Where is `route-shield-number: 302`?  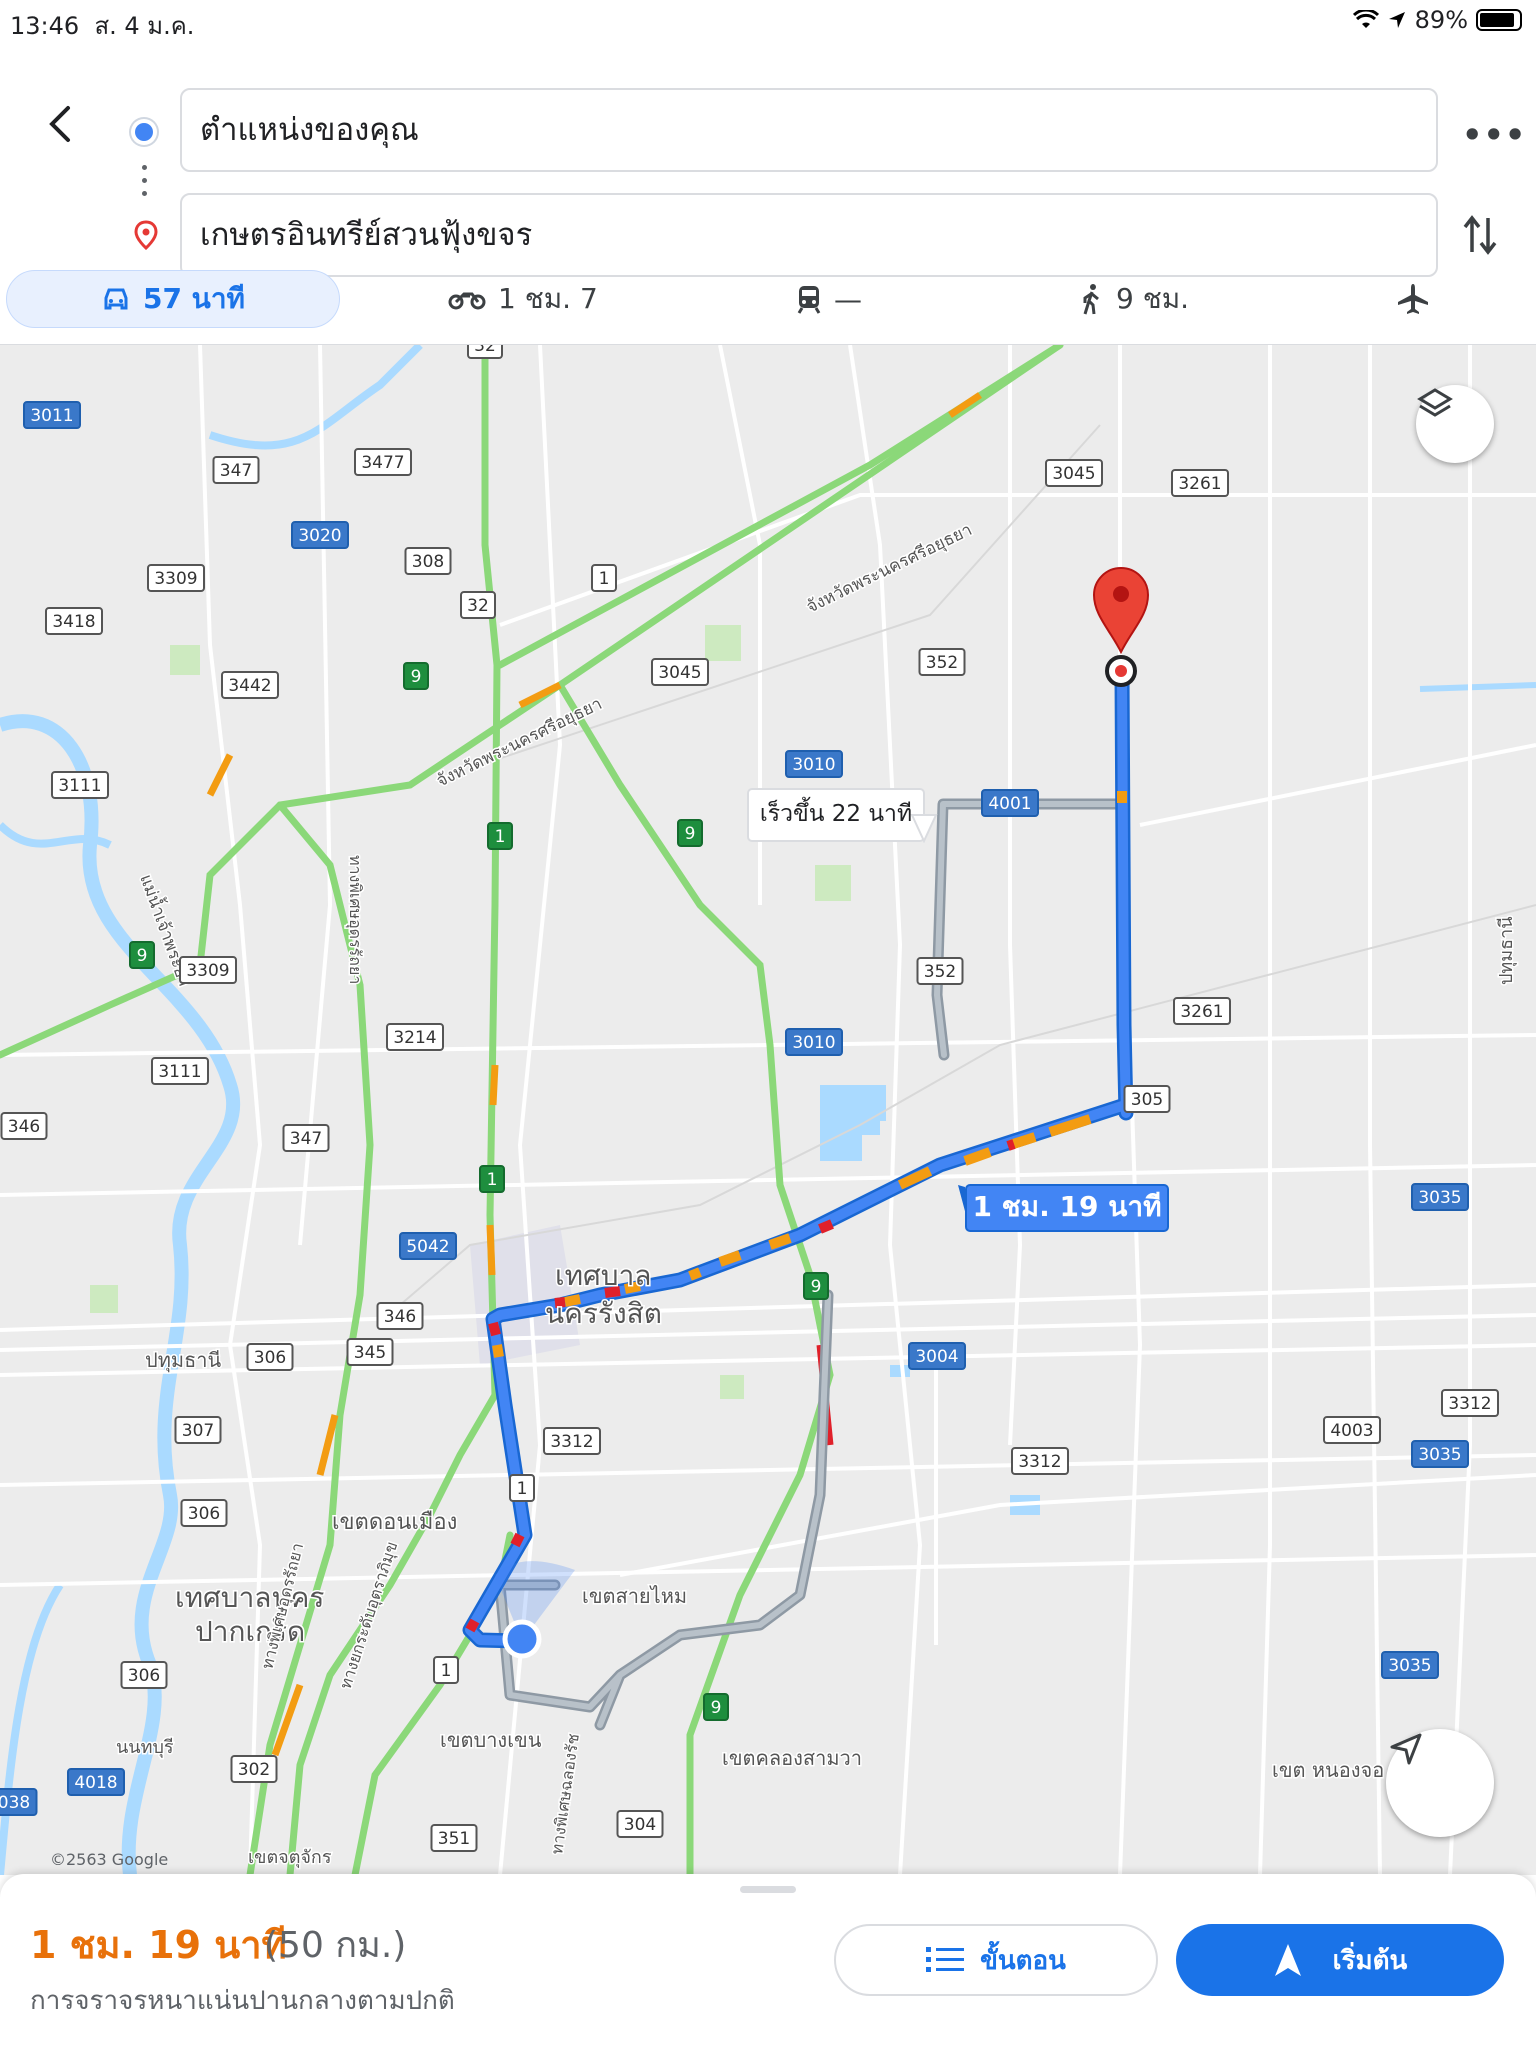 route-shield-number: 302 is located at coordinates (254, 1770).